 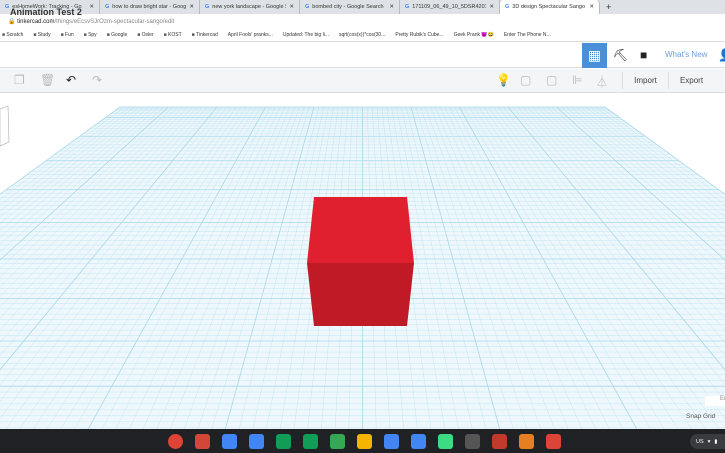 I want to click on screencastify-icon, so click(x=526, y=441).